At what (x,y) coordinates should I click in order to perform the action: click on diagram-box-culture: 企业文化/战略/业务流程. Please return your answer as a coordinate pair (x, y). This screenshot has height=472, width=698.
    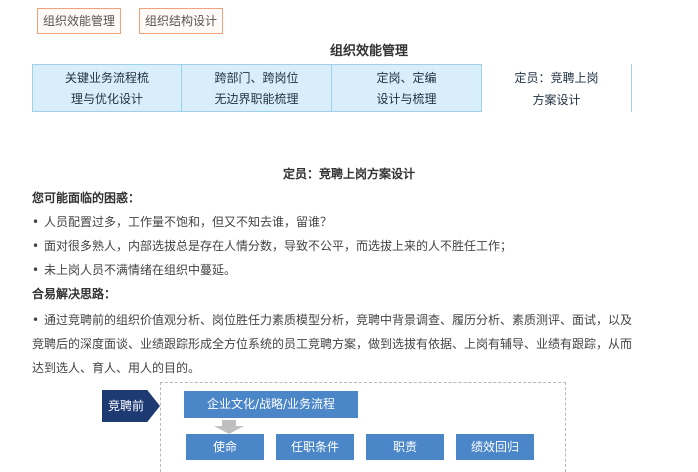
    Looking at the image, I should click on (271, 404).